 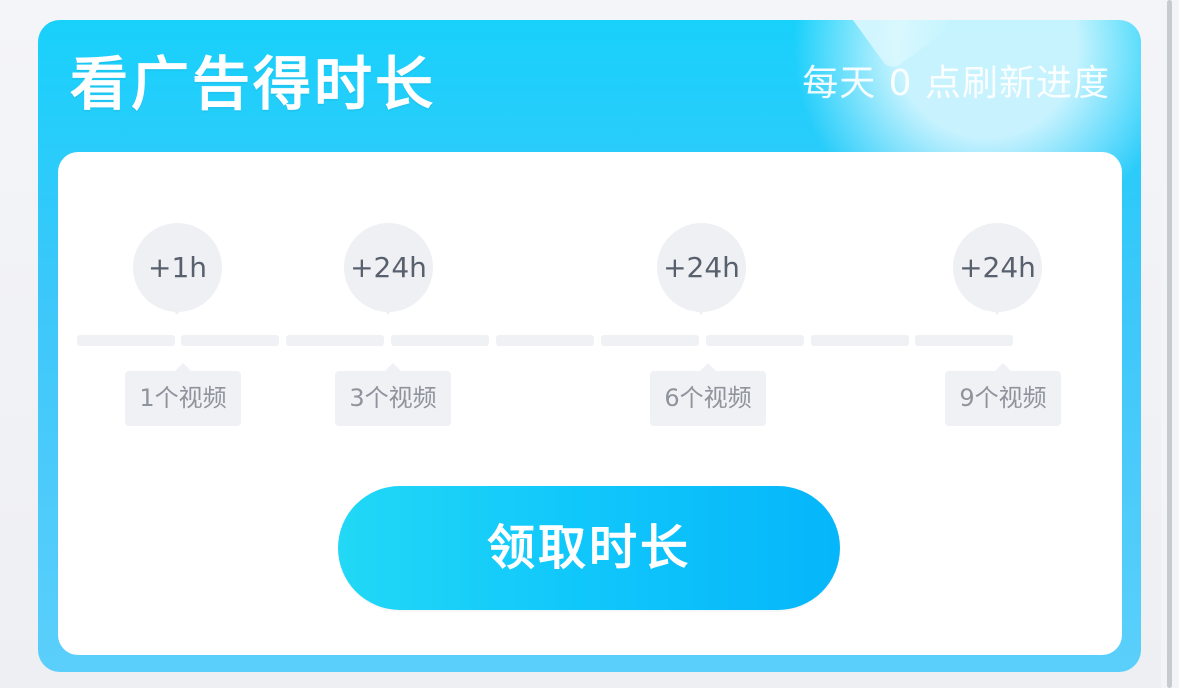 I want to click on reward-milestone-3: +24h, so click(x=703, y=273).